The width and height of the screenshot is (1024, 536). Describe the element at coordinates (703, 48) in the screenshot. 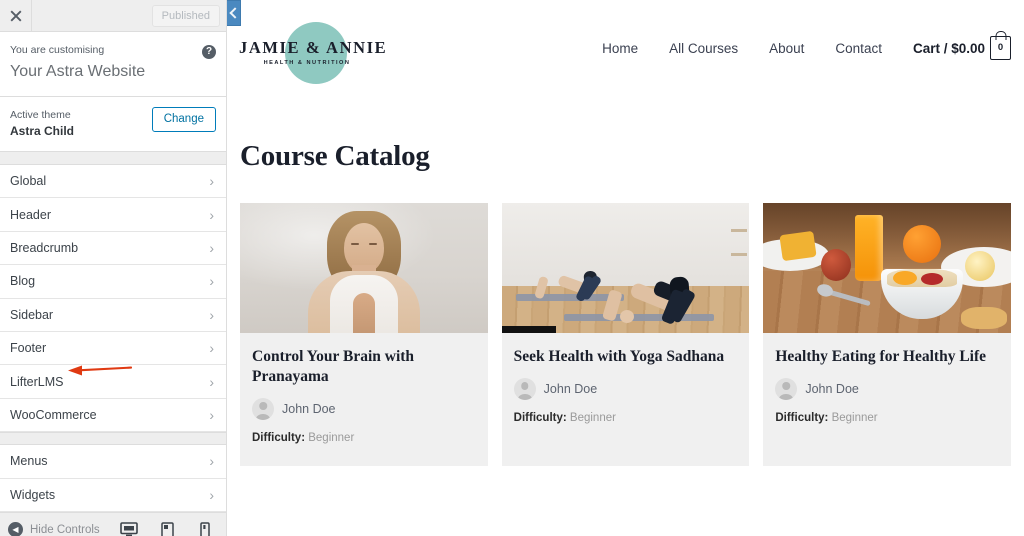

I see `nav-item-all-courses: All Courses` at that location.